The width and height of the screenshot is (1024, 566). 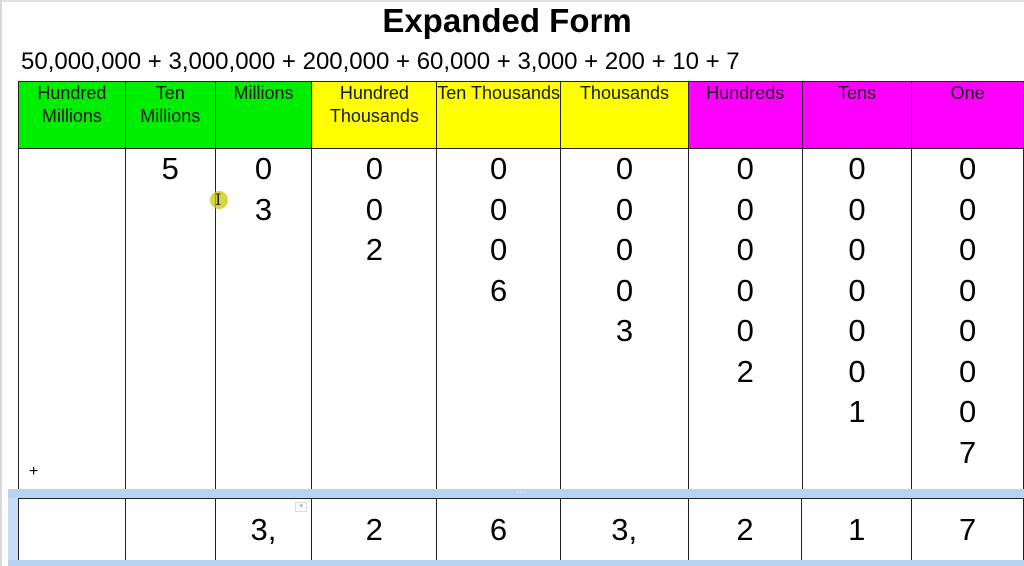 I want to click on text-cursor-icon: I, so click(x=218, y=199).